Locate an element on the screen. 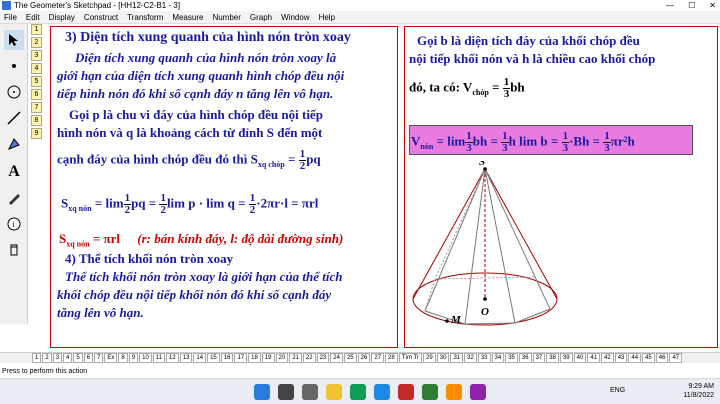 This screenshot has height=404, width=720. page-number: 5 is located at coordinates (36, 81).